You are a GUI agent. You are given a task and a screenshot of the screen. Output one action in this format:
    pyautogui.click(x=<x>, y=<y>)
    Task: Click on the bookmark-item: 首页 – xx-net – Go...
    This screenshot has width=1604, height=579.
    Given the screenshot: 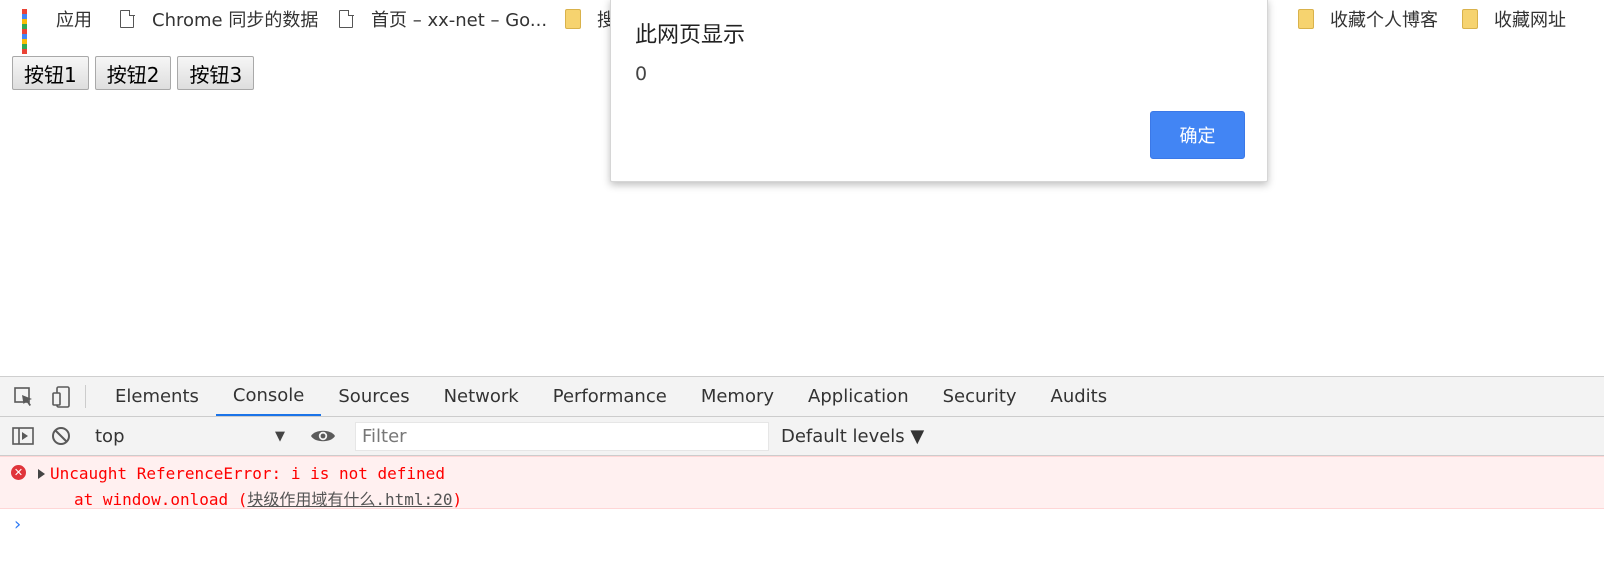 What is the action you would take?
    pyautogui.click(x=442, y=19)
    